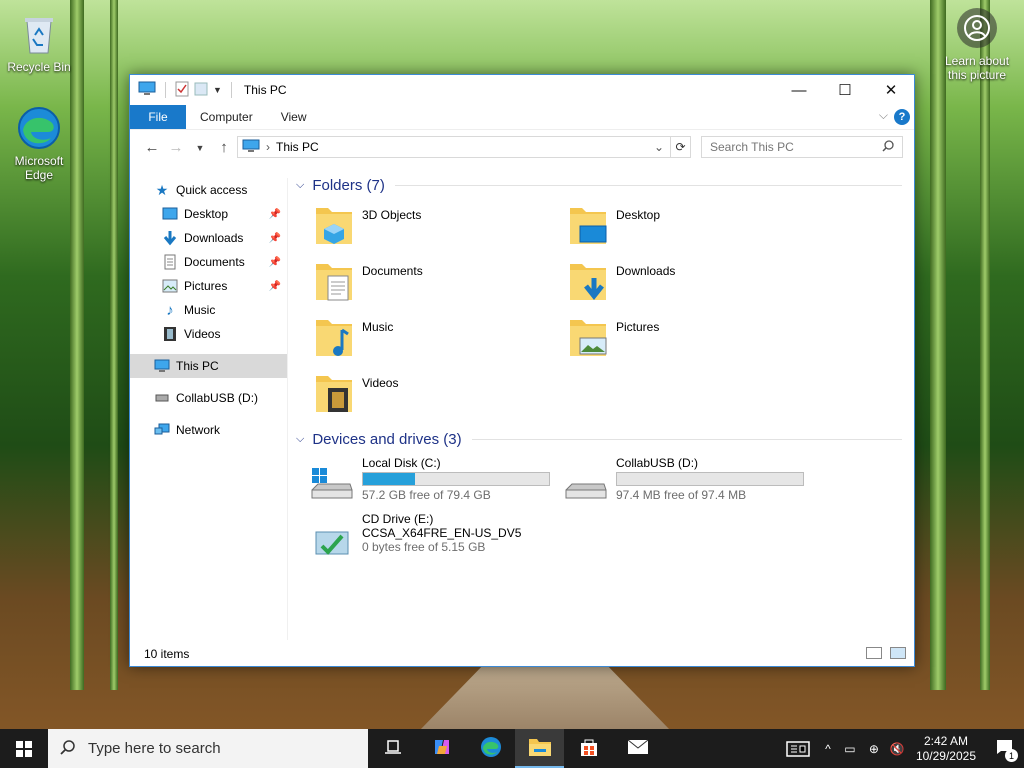 The image size is (1024, 768). I want to click on learn-about-picture: Learn about this picture, so click(977, 45).